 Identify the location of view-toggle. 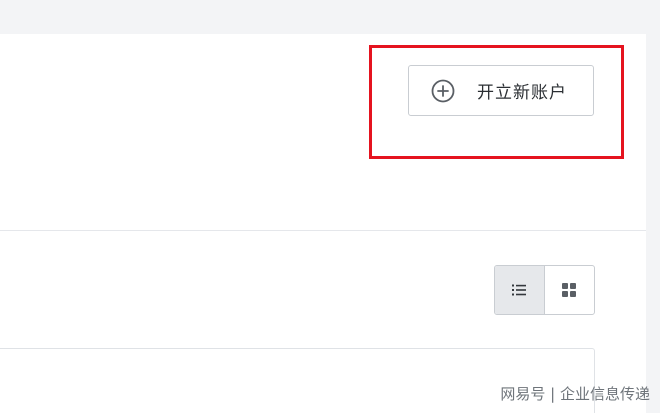
(544, 290).